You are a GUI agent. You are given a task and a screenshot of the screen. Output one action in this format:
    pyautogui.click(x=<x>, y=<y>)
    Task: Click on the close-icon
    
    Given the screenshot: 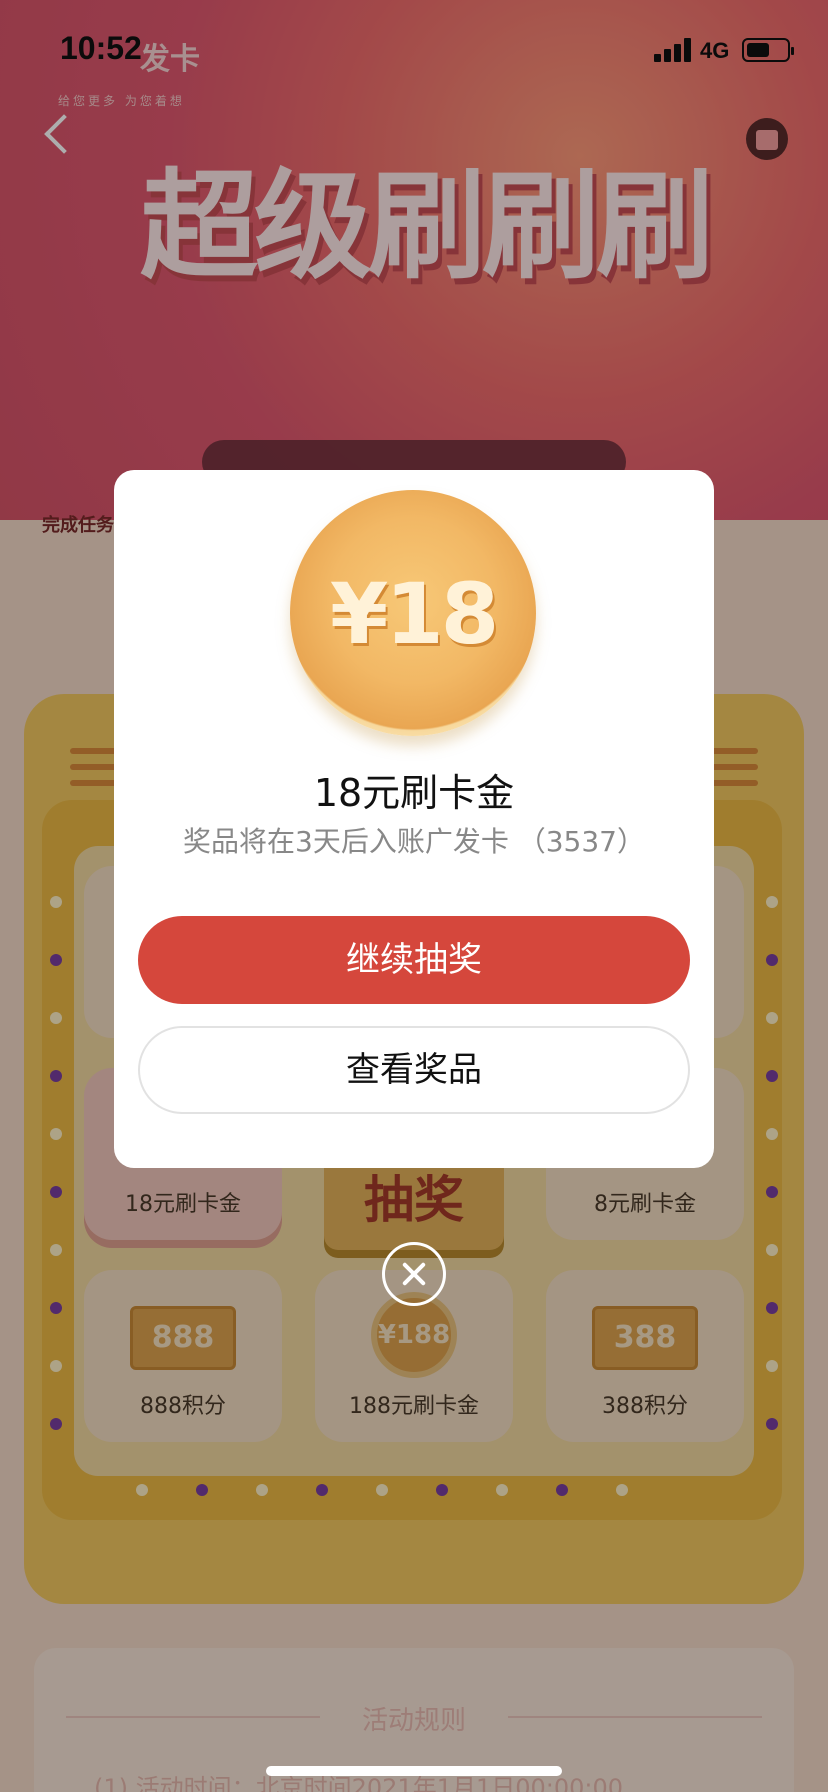 What is the action you would take?
    pyautogui.click(x=414, y=1274)
    